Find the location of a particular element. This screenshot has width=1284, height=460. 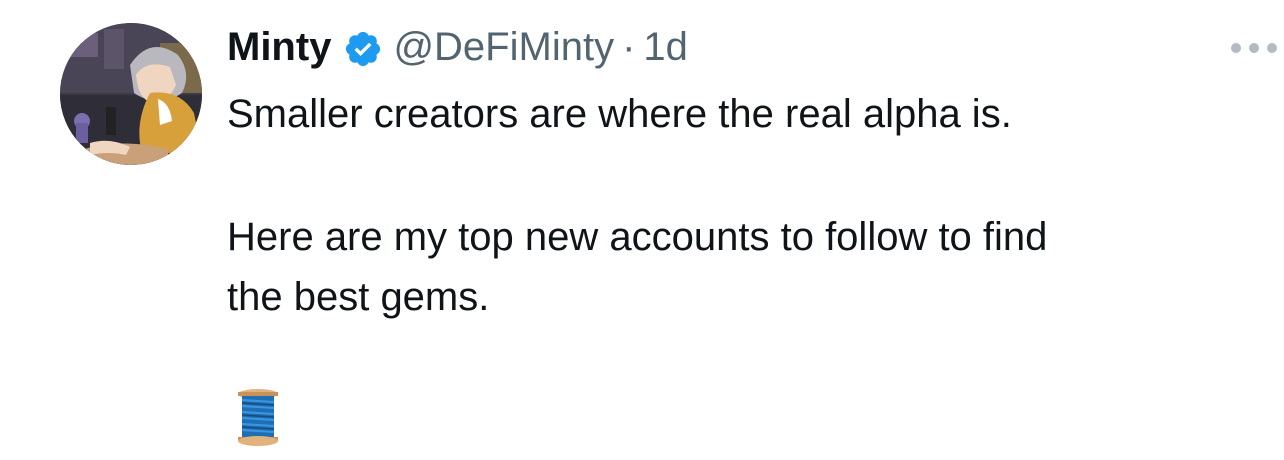

avatar is located at coordinates (131, 94).